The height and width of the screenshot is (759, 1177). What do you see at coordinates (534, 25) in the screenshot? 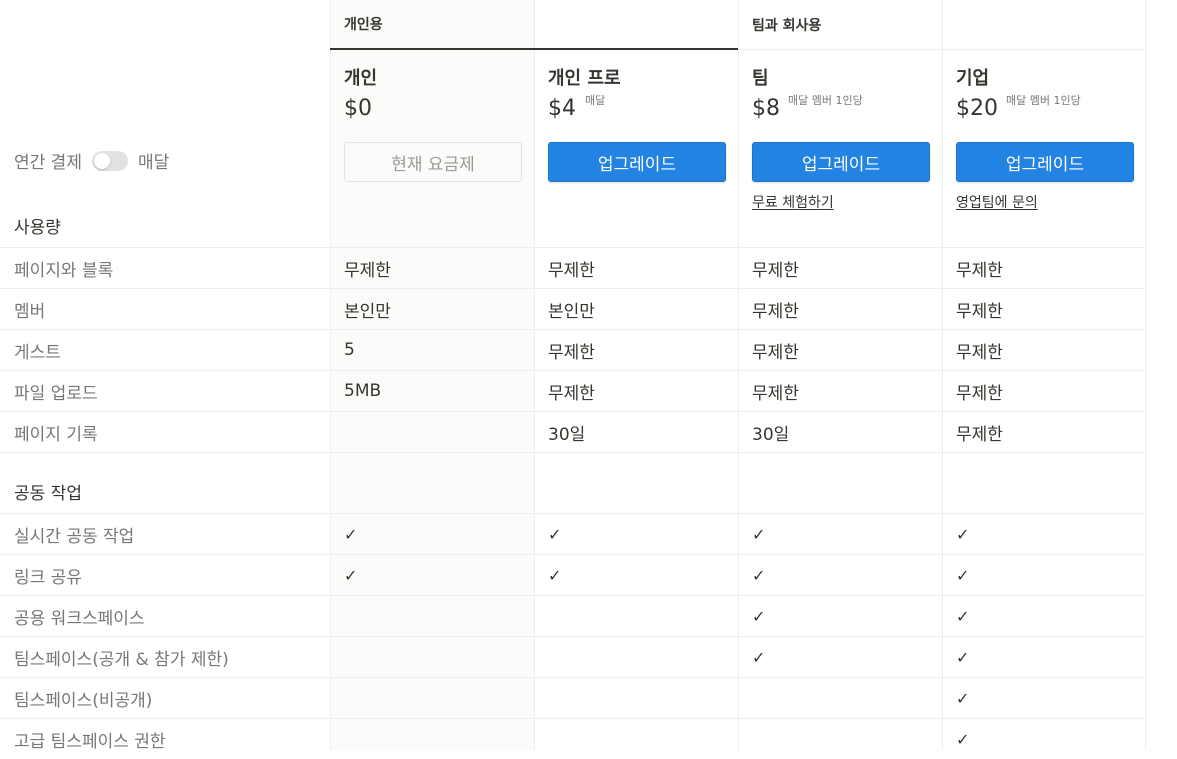
I see `group-header-personal: 개인용` at bounding box center [534, 25].